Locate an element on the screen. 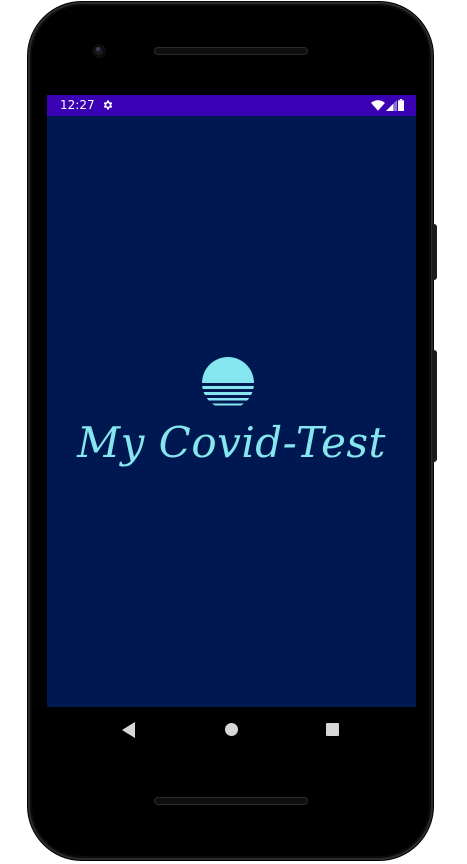 Image resolution: width=467 pixels, height=864 pixels. power-button is located at coordinates (434, 252).